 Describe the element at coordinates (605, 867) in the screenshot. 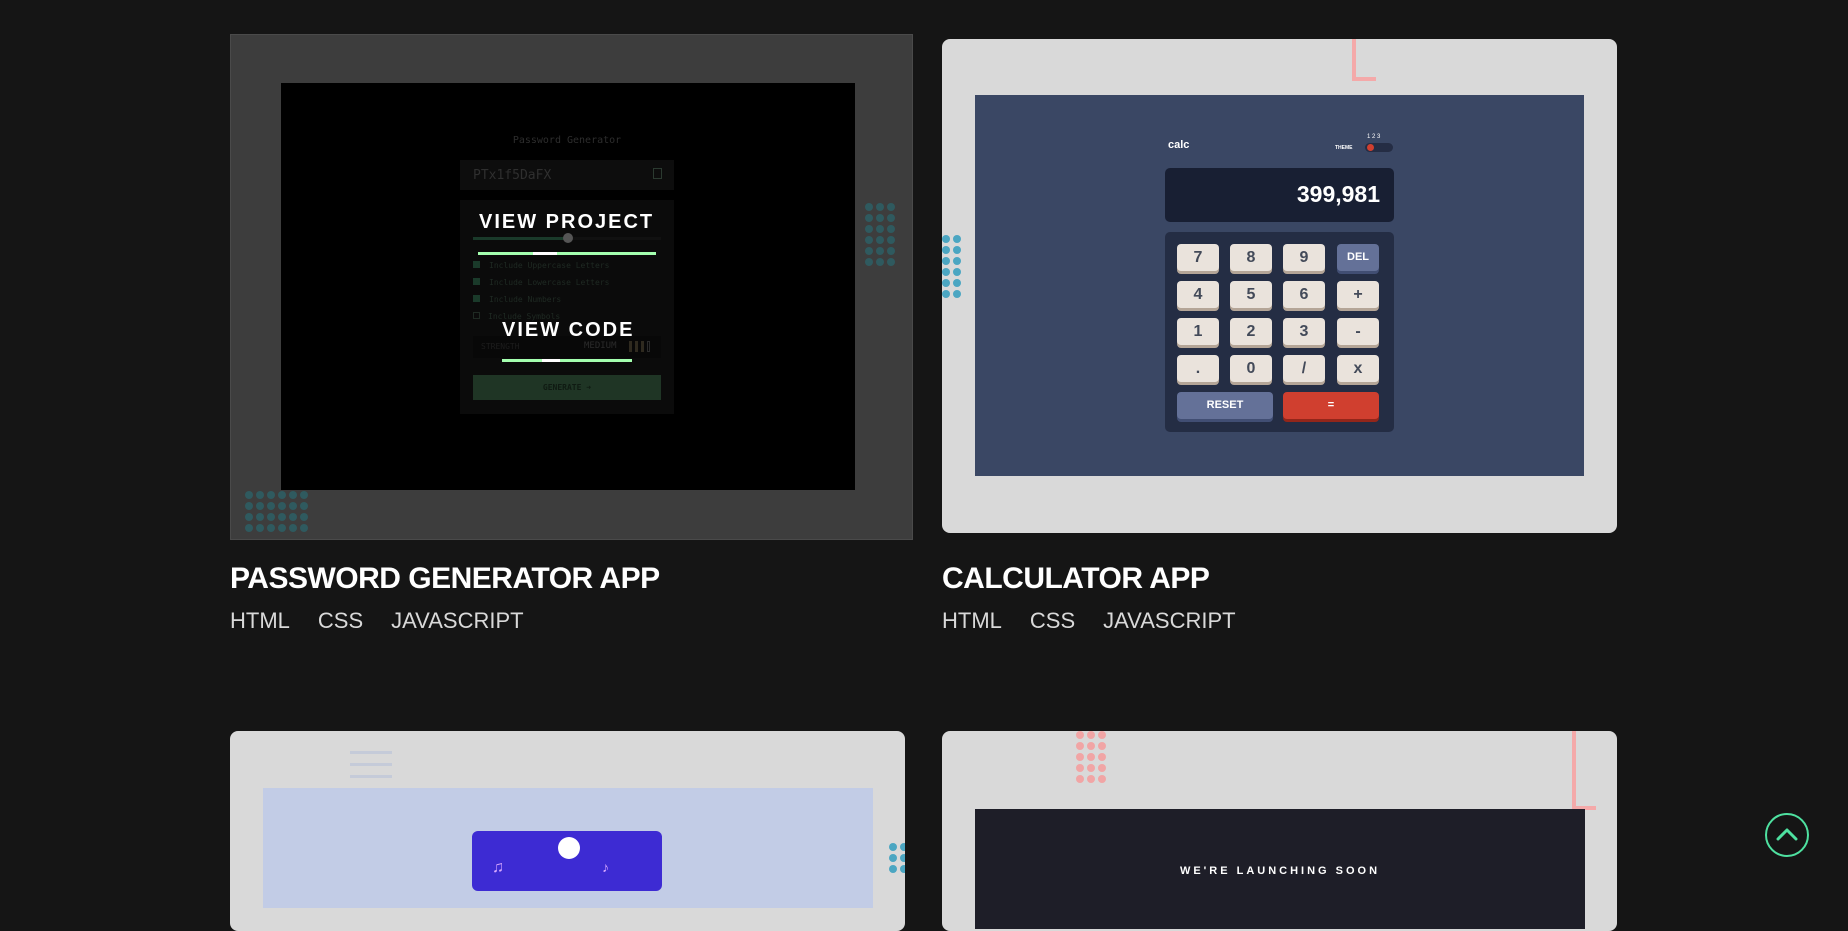

I see `music-note-icon: ♪` at that location.